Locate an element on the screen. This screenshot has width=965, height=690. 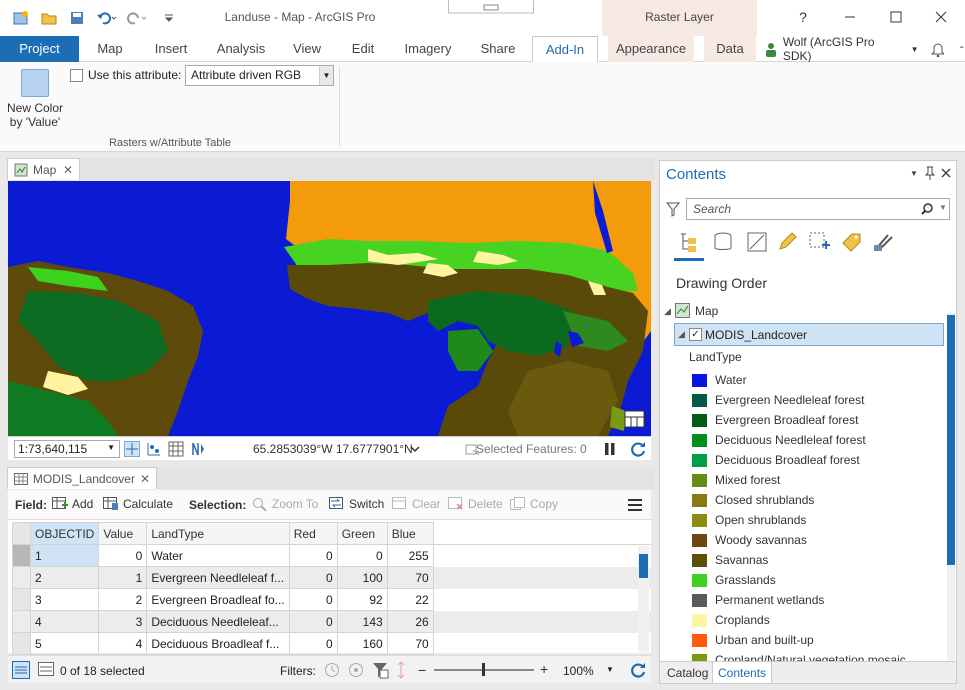
minimize-button is located at coordinates (850, 17).